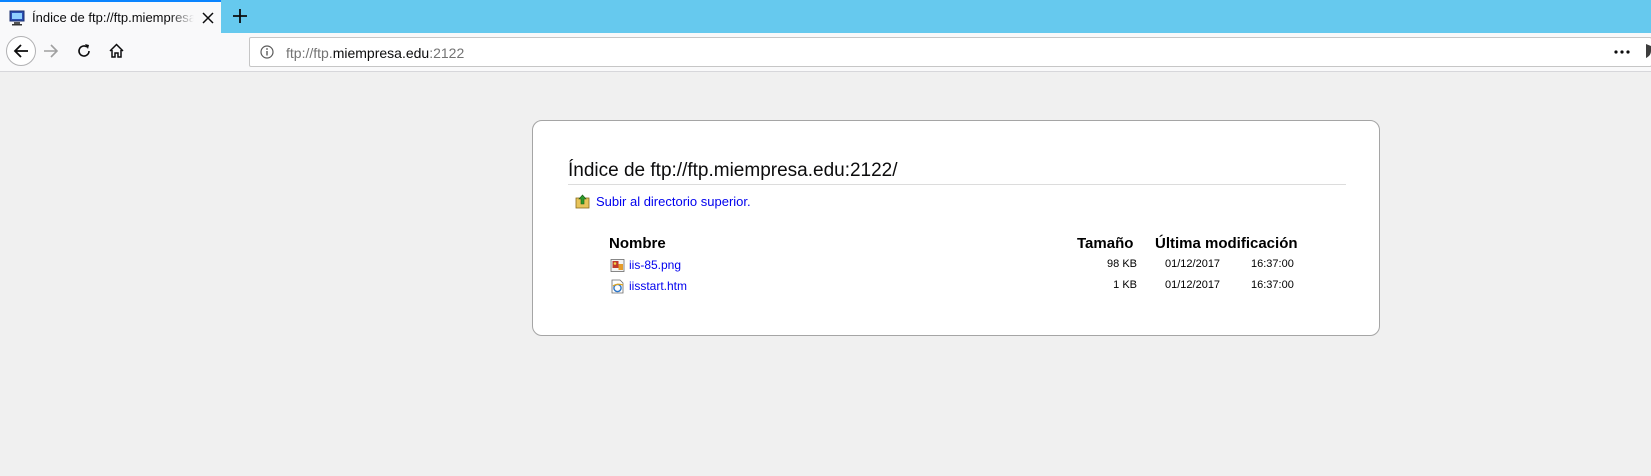 The height and width of the screenshot is (476, 1651). I want to click on reload-icon, so click(84, 51).